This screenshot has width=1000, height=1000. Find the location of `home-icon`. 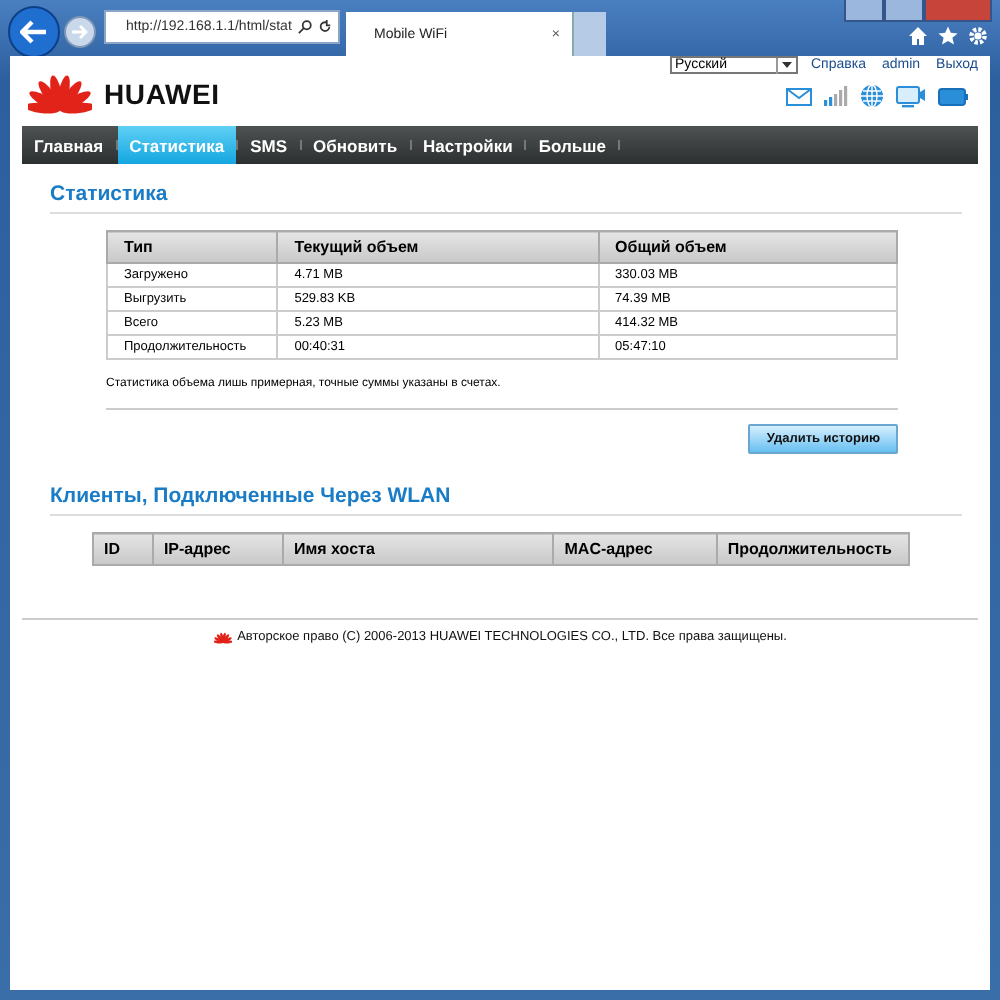

home-icon is located at coordinates (918, 36).